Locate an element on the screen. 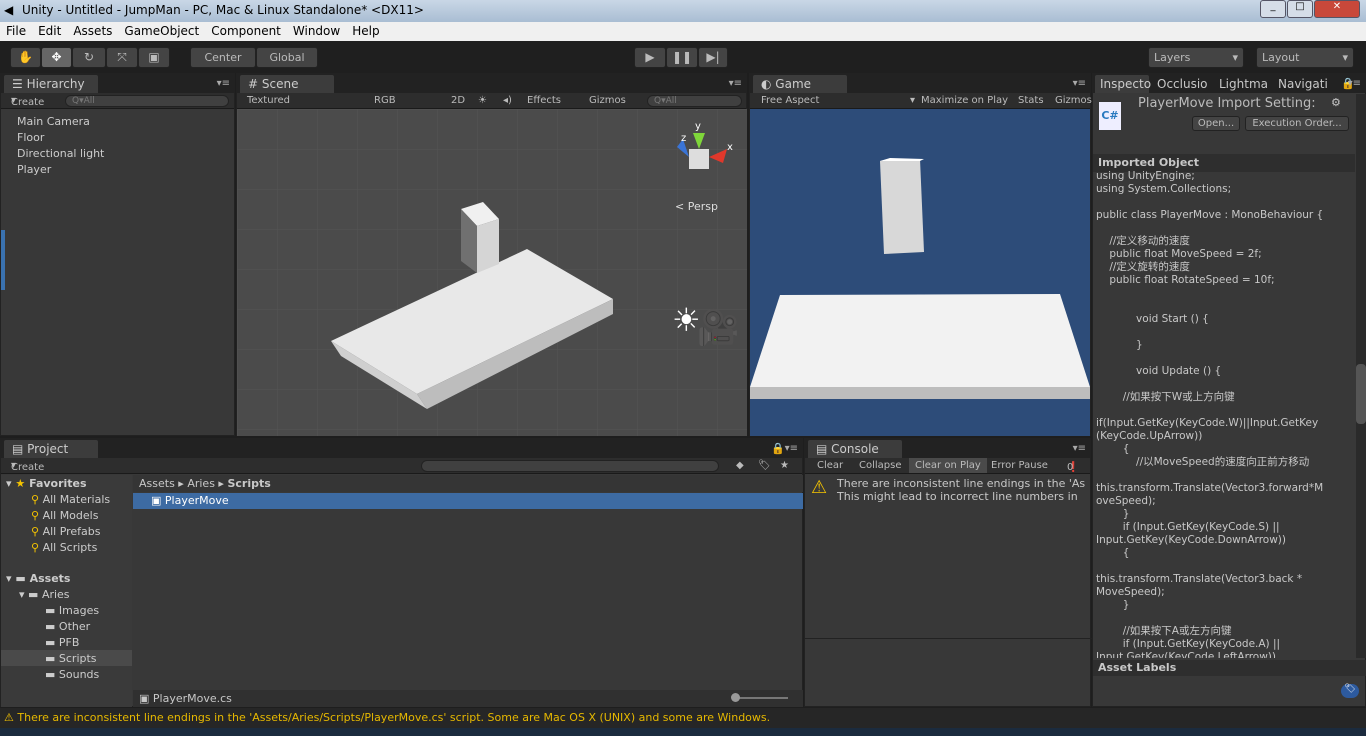 This screenshot has width=1366, height=736. tab-console: ▤ Console is located at coordinates (855, 448).